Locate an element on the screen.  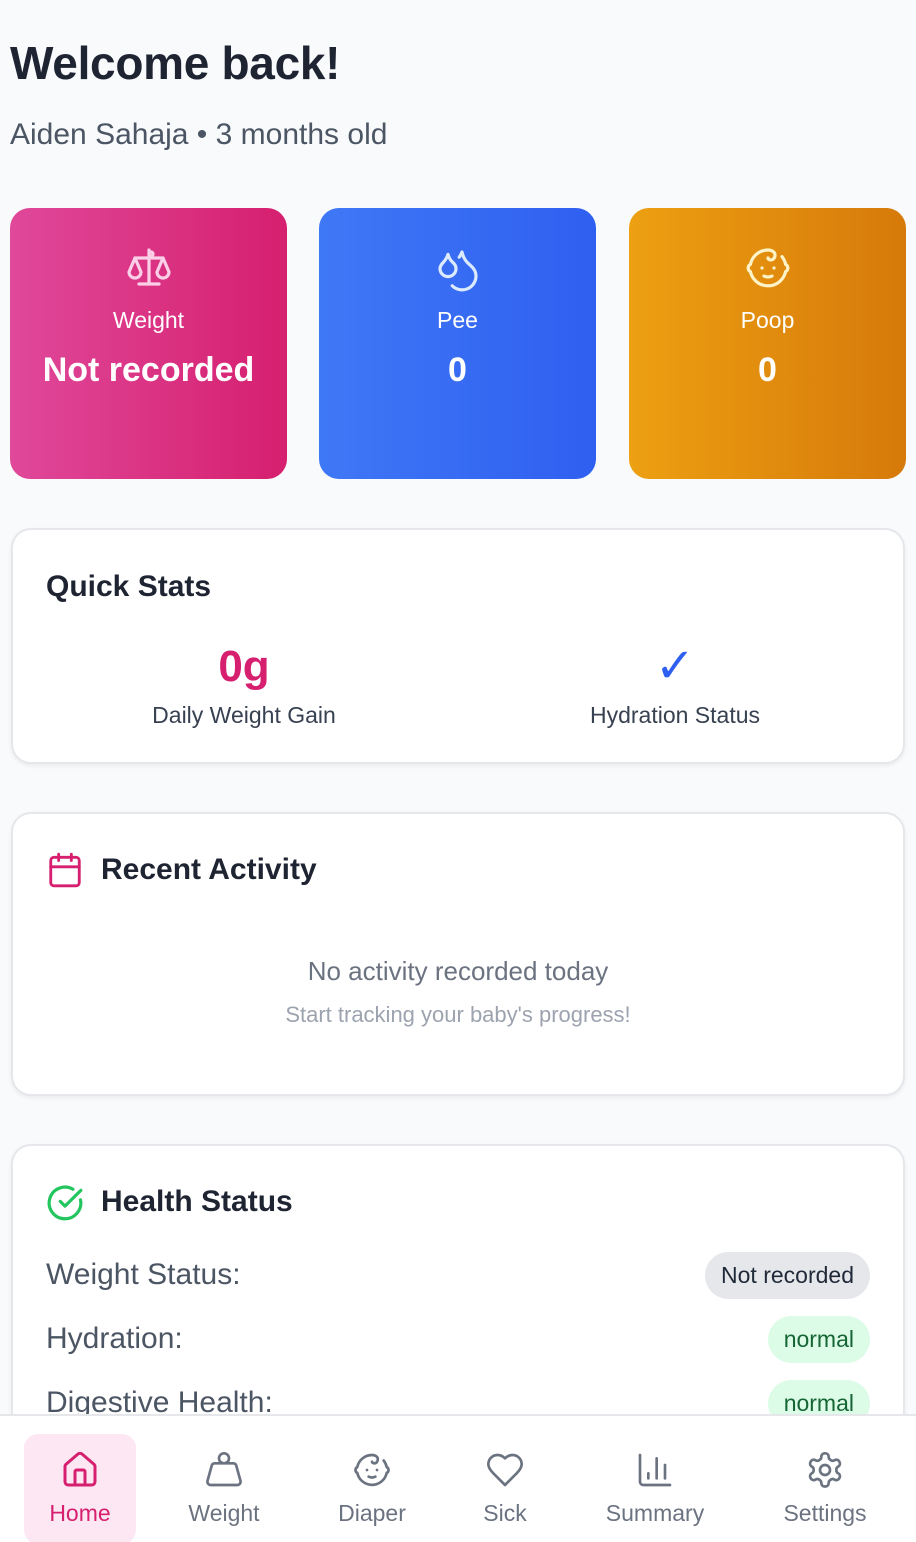
page-title: Welcome back! is located at coordinates (175, 63).